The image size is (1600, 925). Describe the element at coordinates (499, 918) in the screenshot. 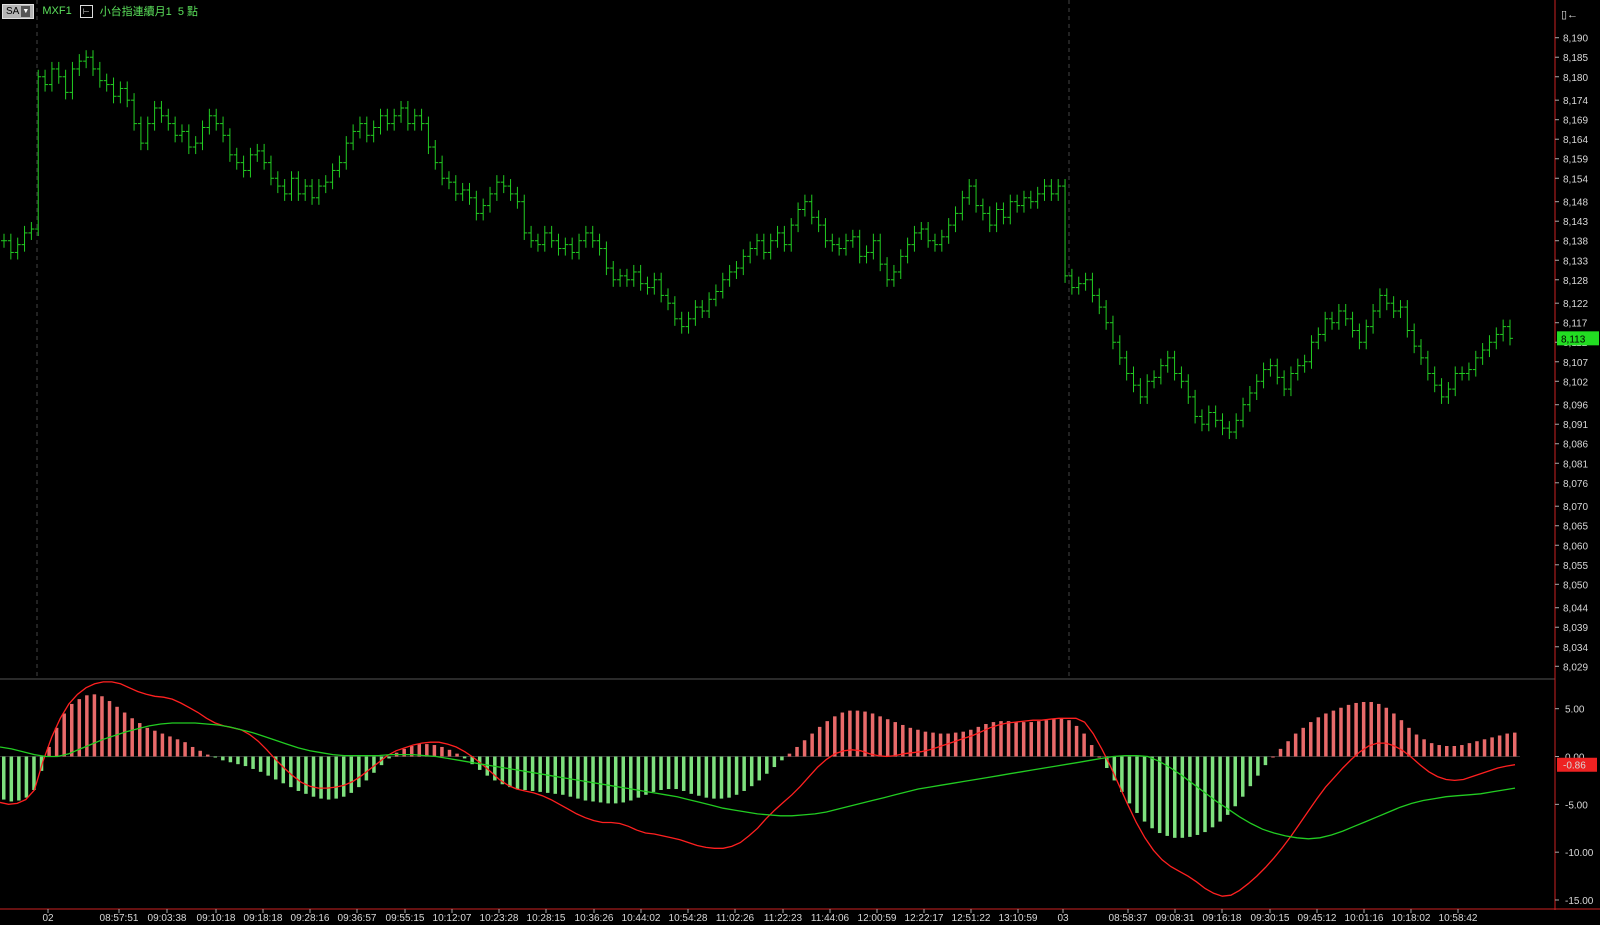

I see `time-tick-label: 10:23:28` at that location.